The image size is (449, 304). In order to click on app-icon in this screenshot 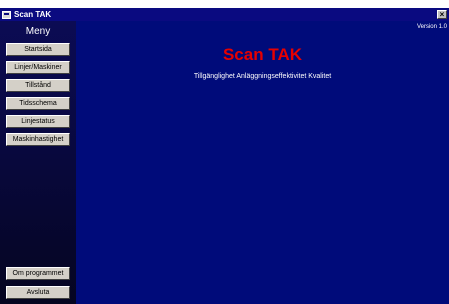, I will do `click(6, 14)`.